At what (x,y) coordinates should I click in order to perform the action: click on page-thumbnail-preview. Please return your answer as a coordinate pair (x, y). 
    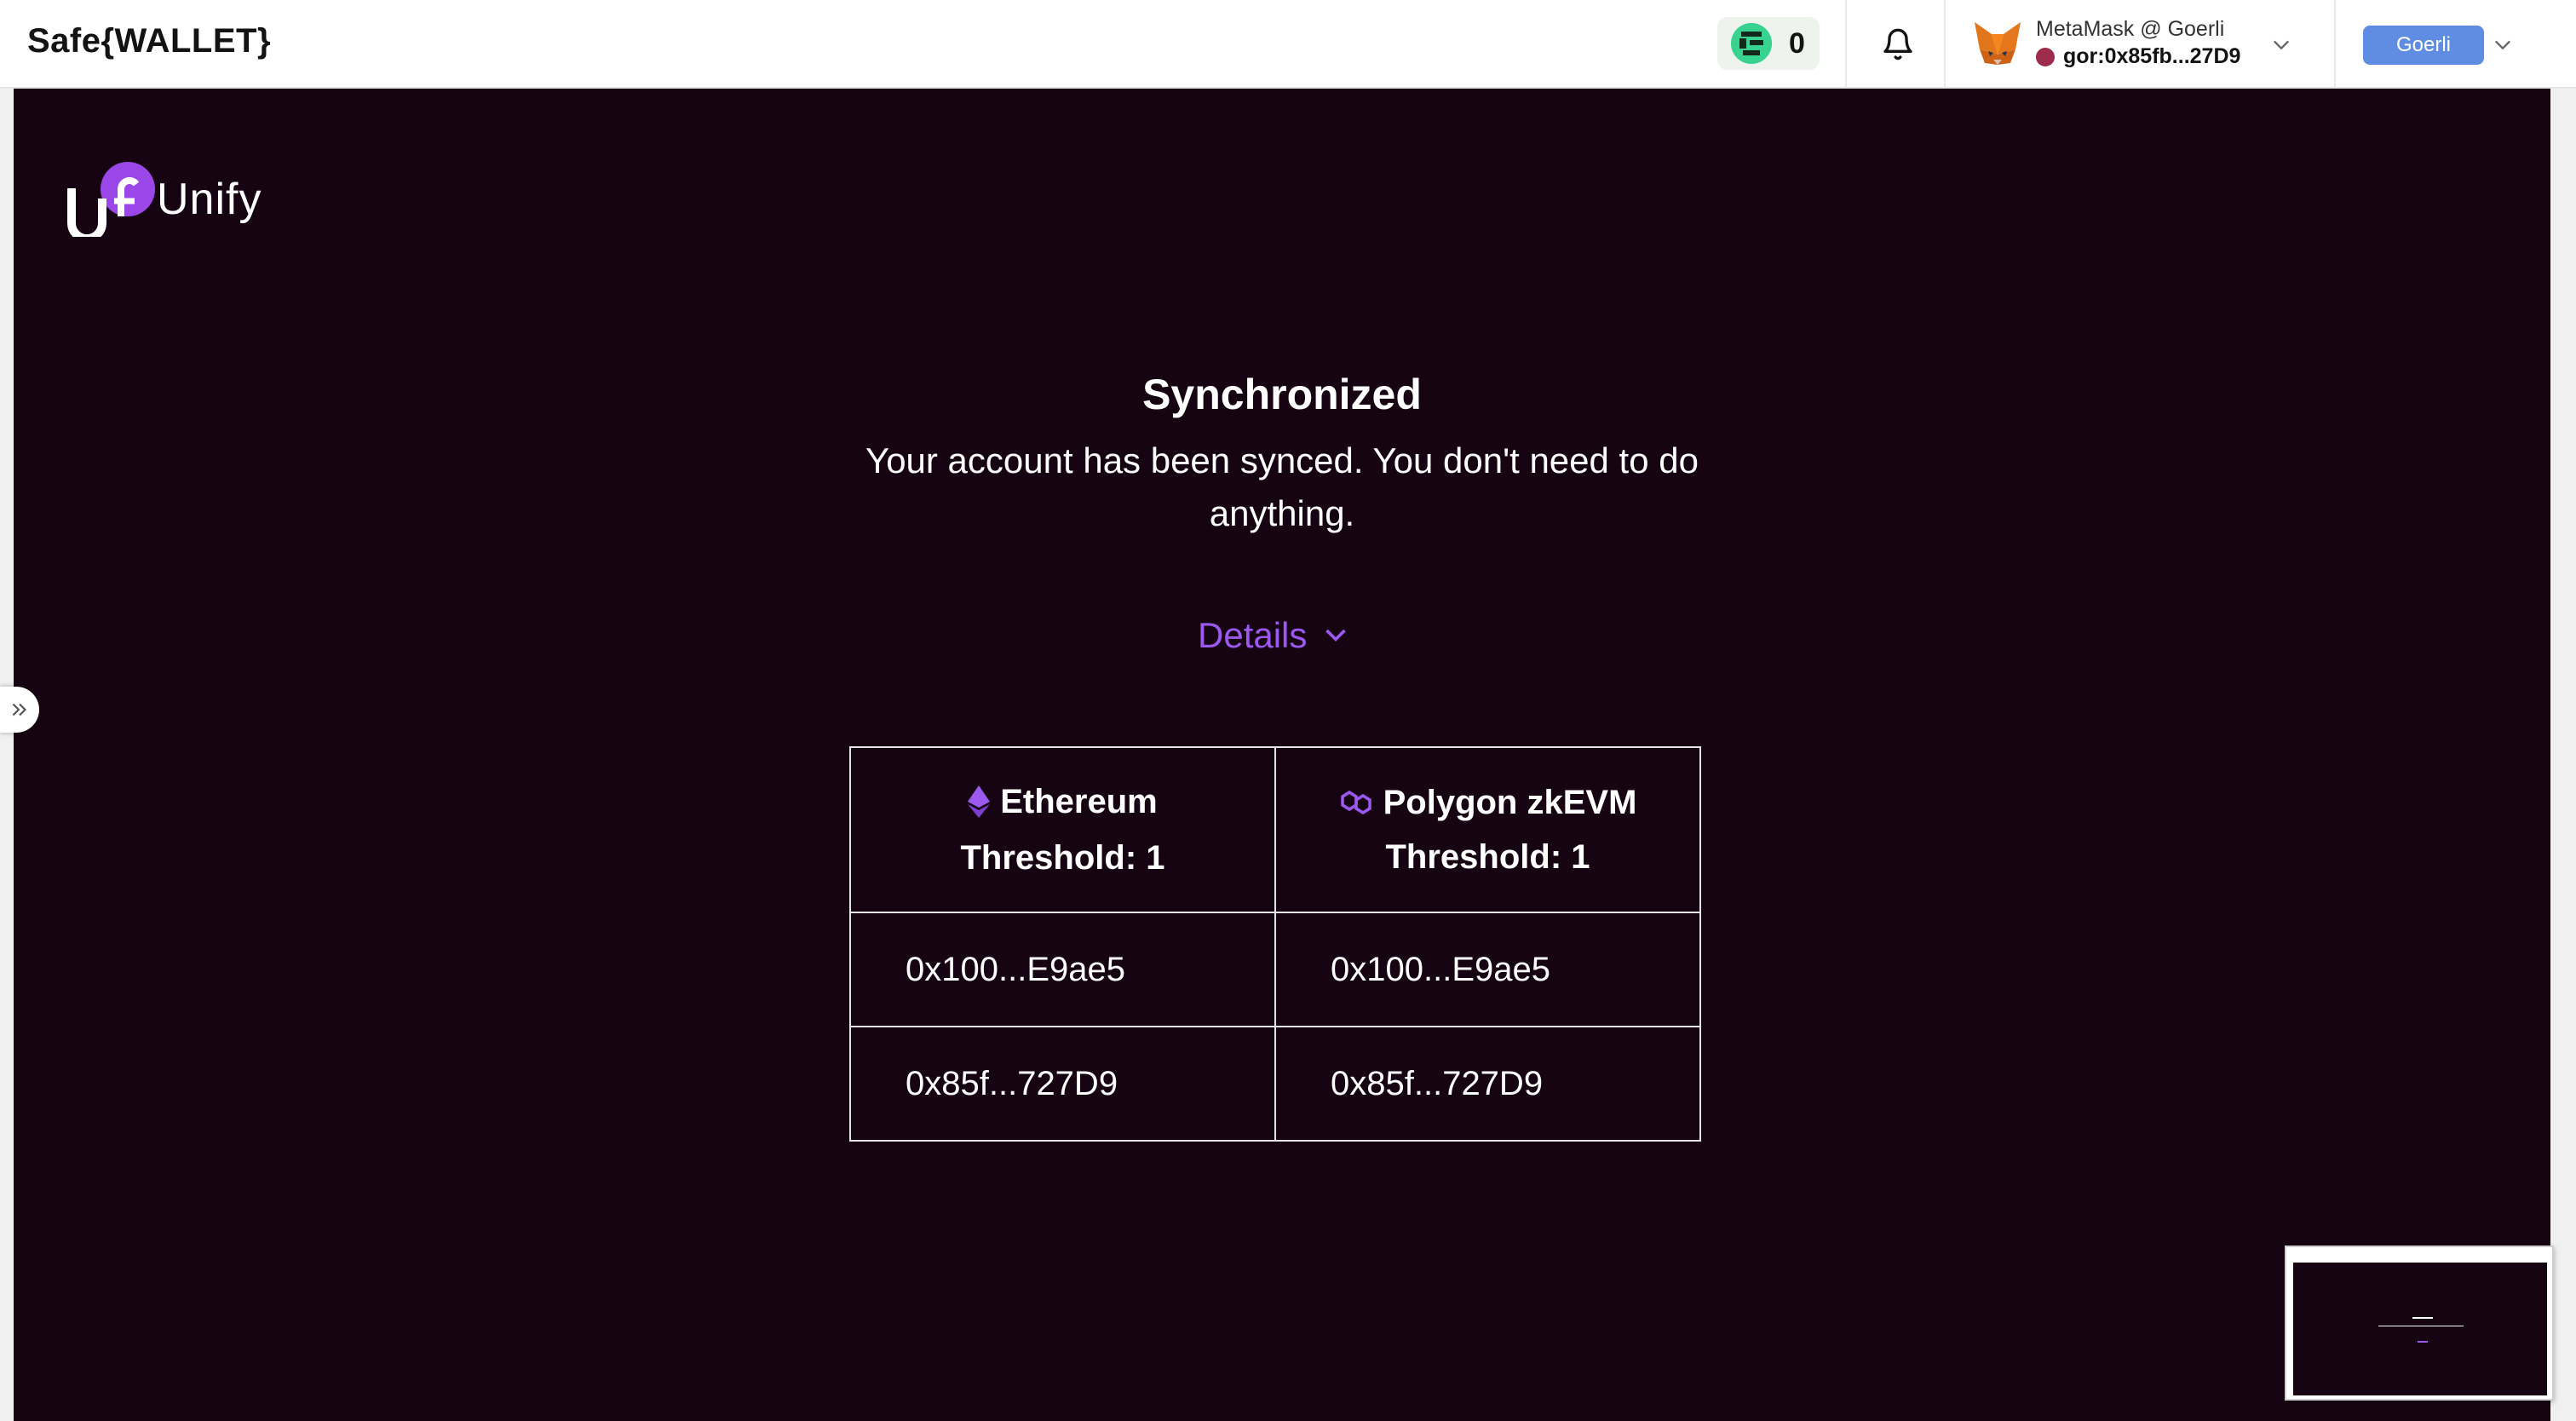
    Looking at the image, I should click on (2420, 1323).